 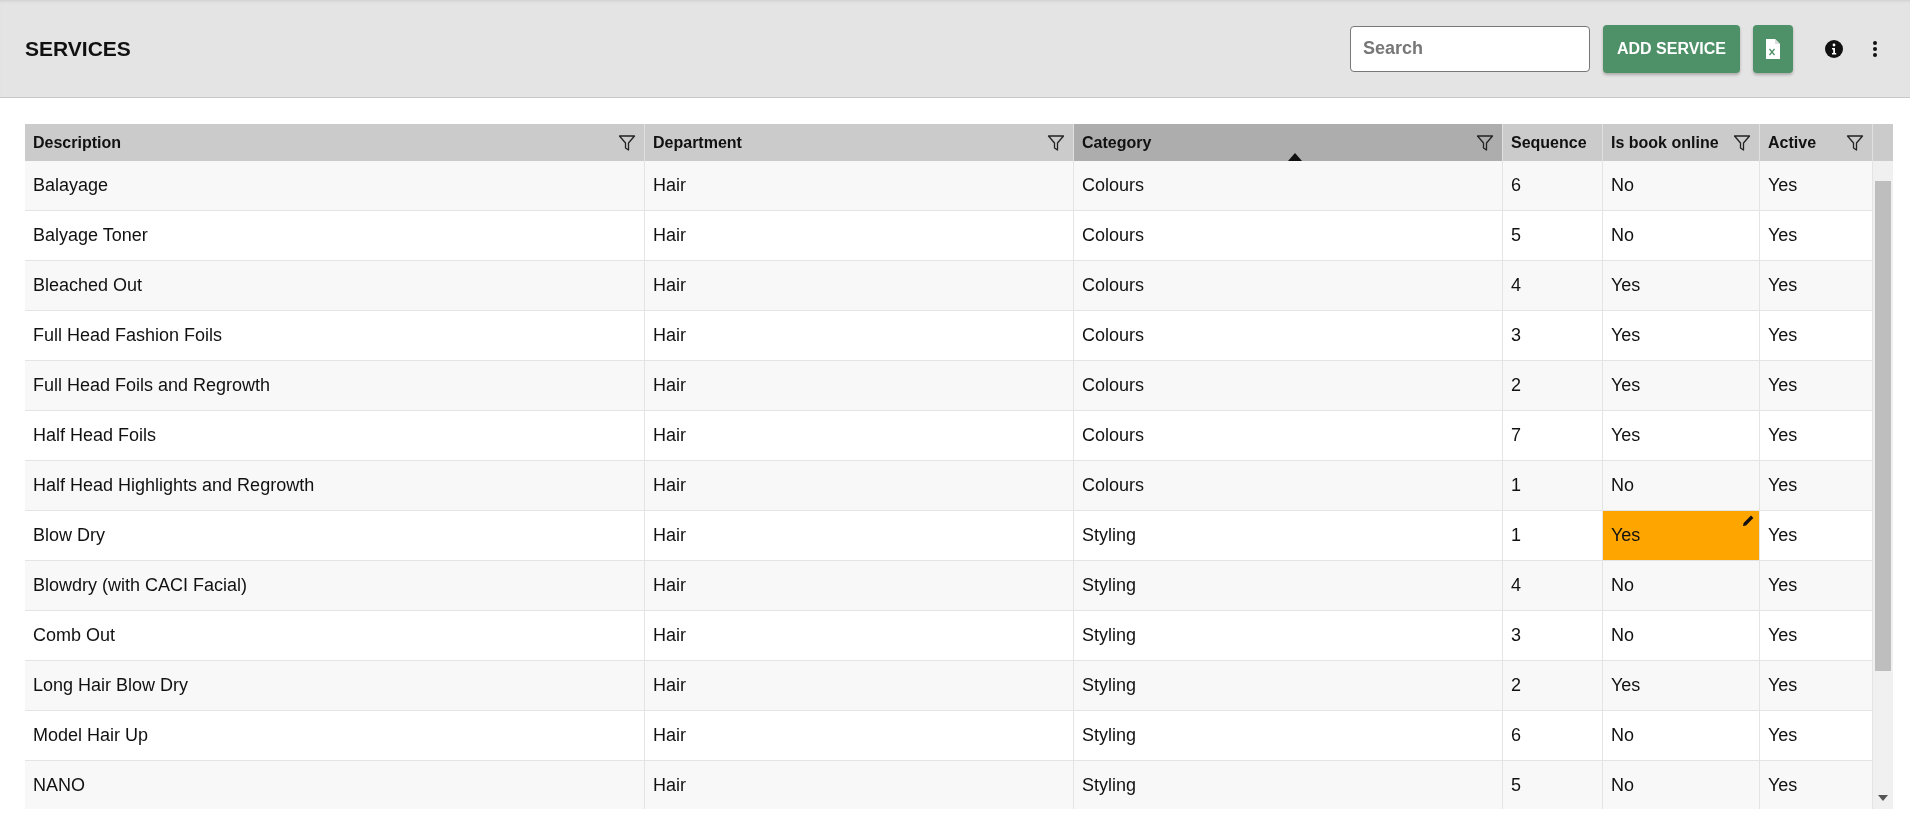 What do you see at coordinates (1553, 785) in the screenshot?
I see `table-cell: 5` at bounding box center [1553, 785].